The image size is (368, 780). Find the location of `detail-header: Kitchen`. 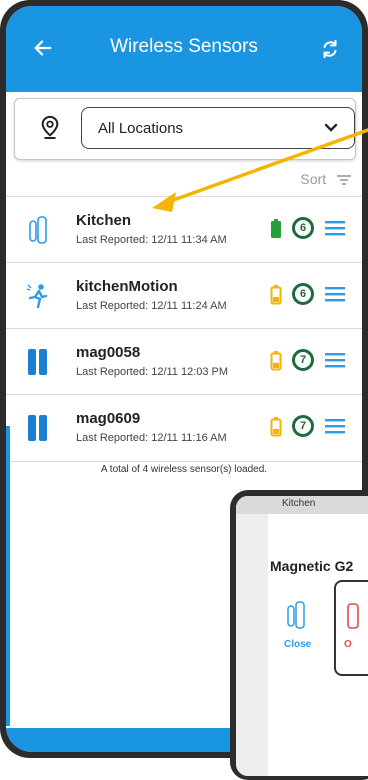

detail-header: Kitchen is located at coordinates (302, 505).